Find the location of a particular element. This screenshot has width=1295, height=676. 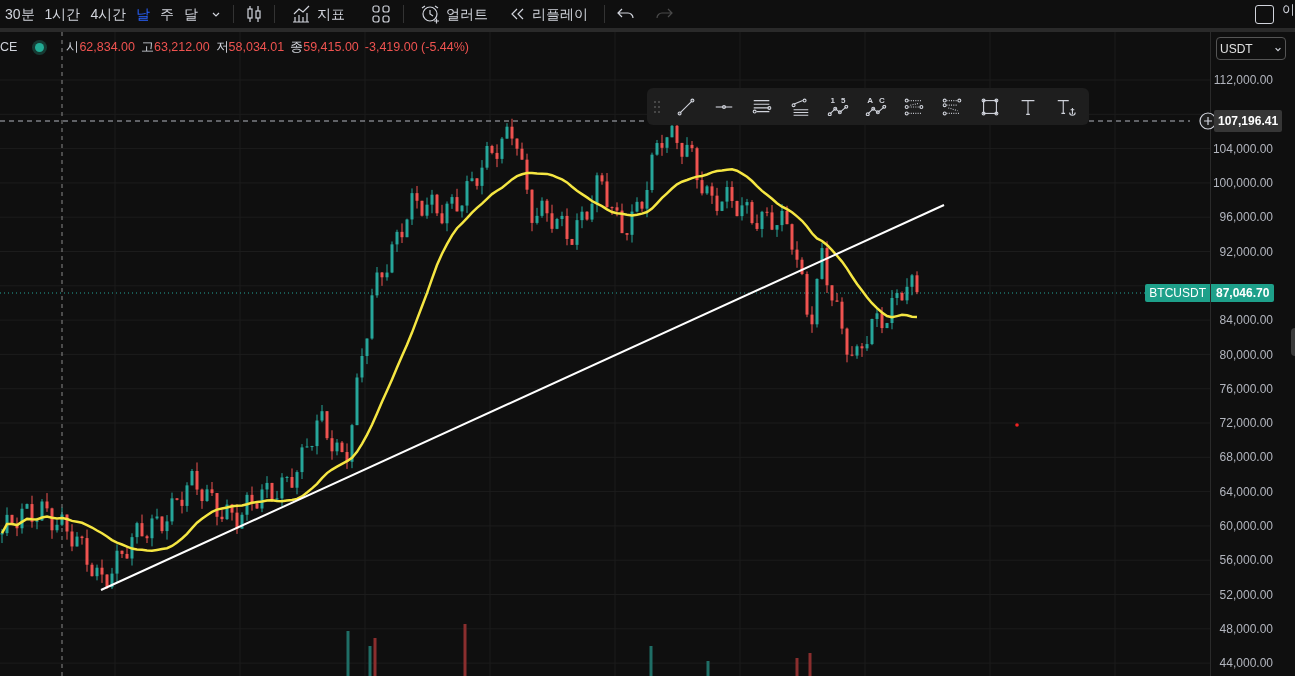

bar-chart-icon is located at coordinates (301, 14).